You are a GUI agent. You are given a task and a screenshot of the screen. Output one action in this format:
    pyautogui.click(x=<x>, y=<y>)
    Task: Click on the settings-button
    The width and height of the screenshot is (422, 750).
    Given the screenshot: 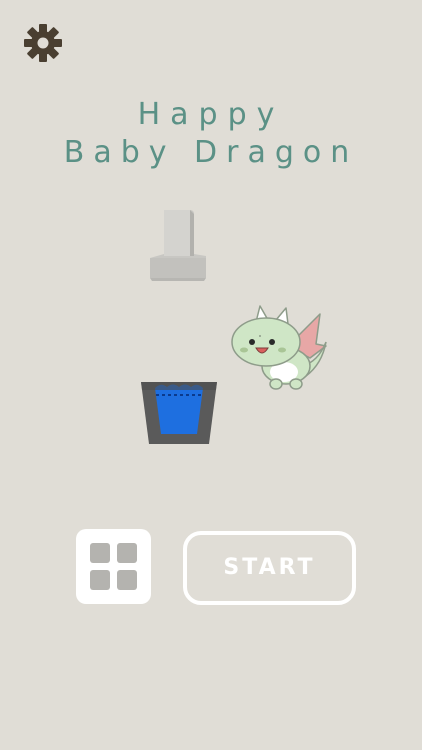 What is the action you would take?
    pyautogui.click(x=43, y=43)
    